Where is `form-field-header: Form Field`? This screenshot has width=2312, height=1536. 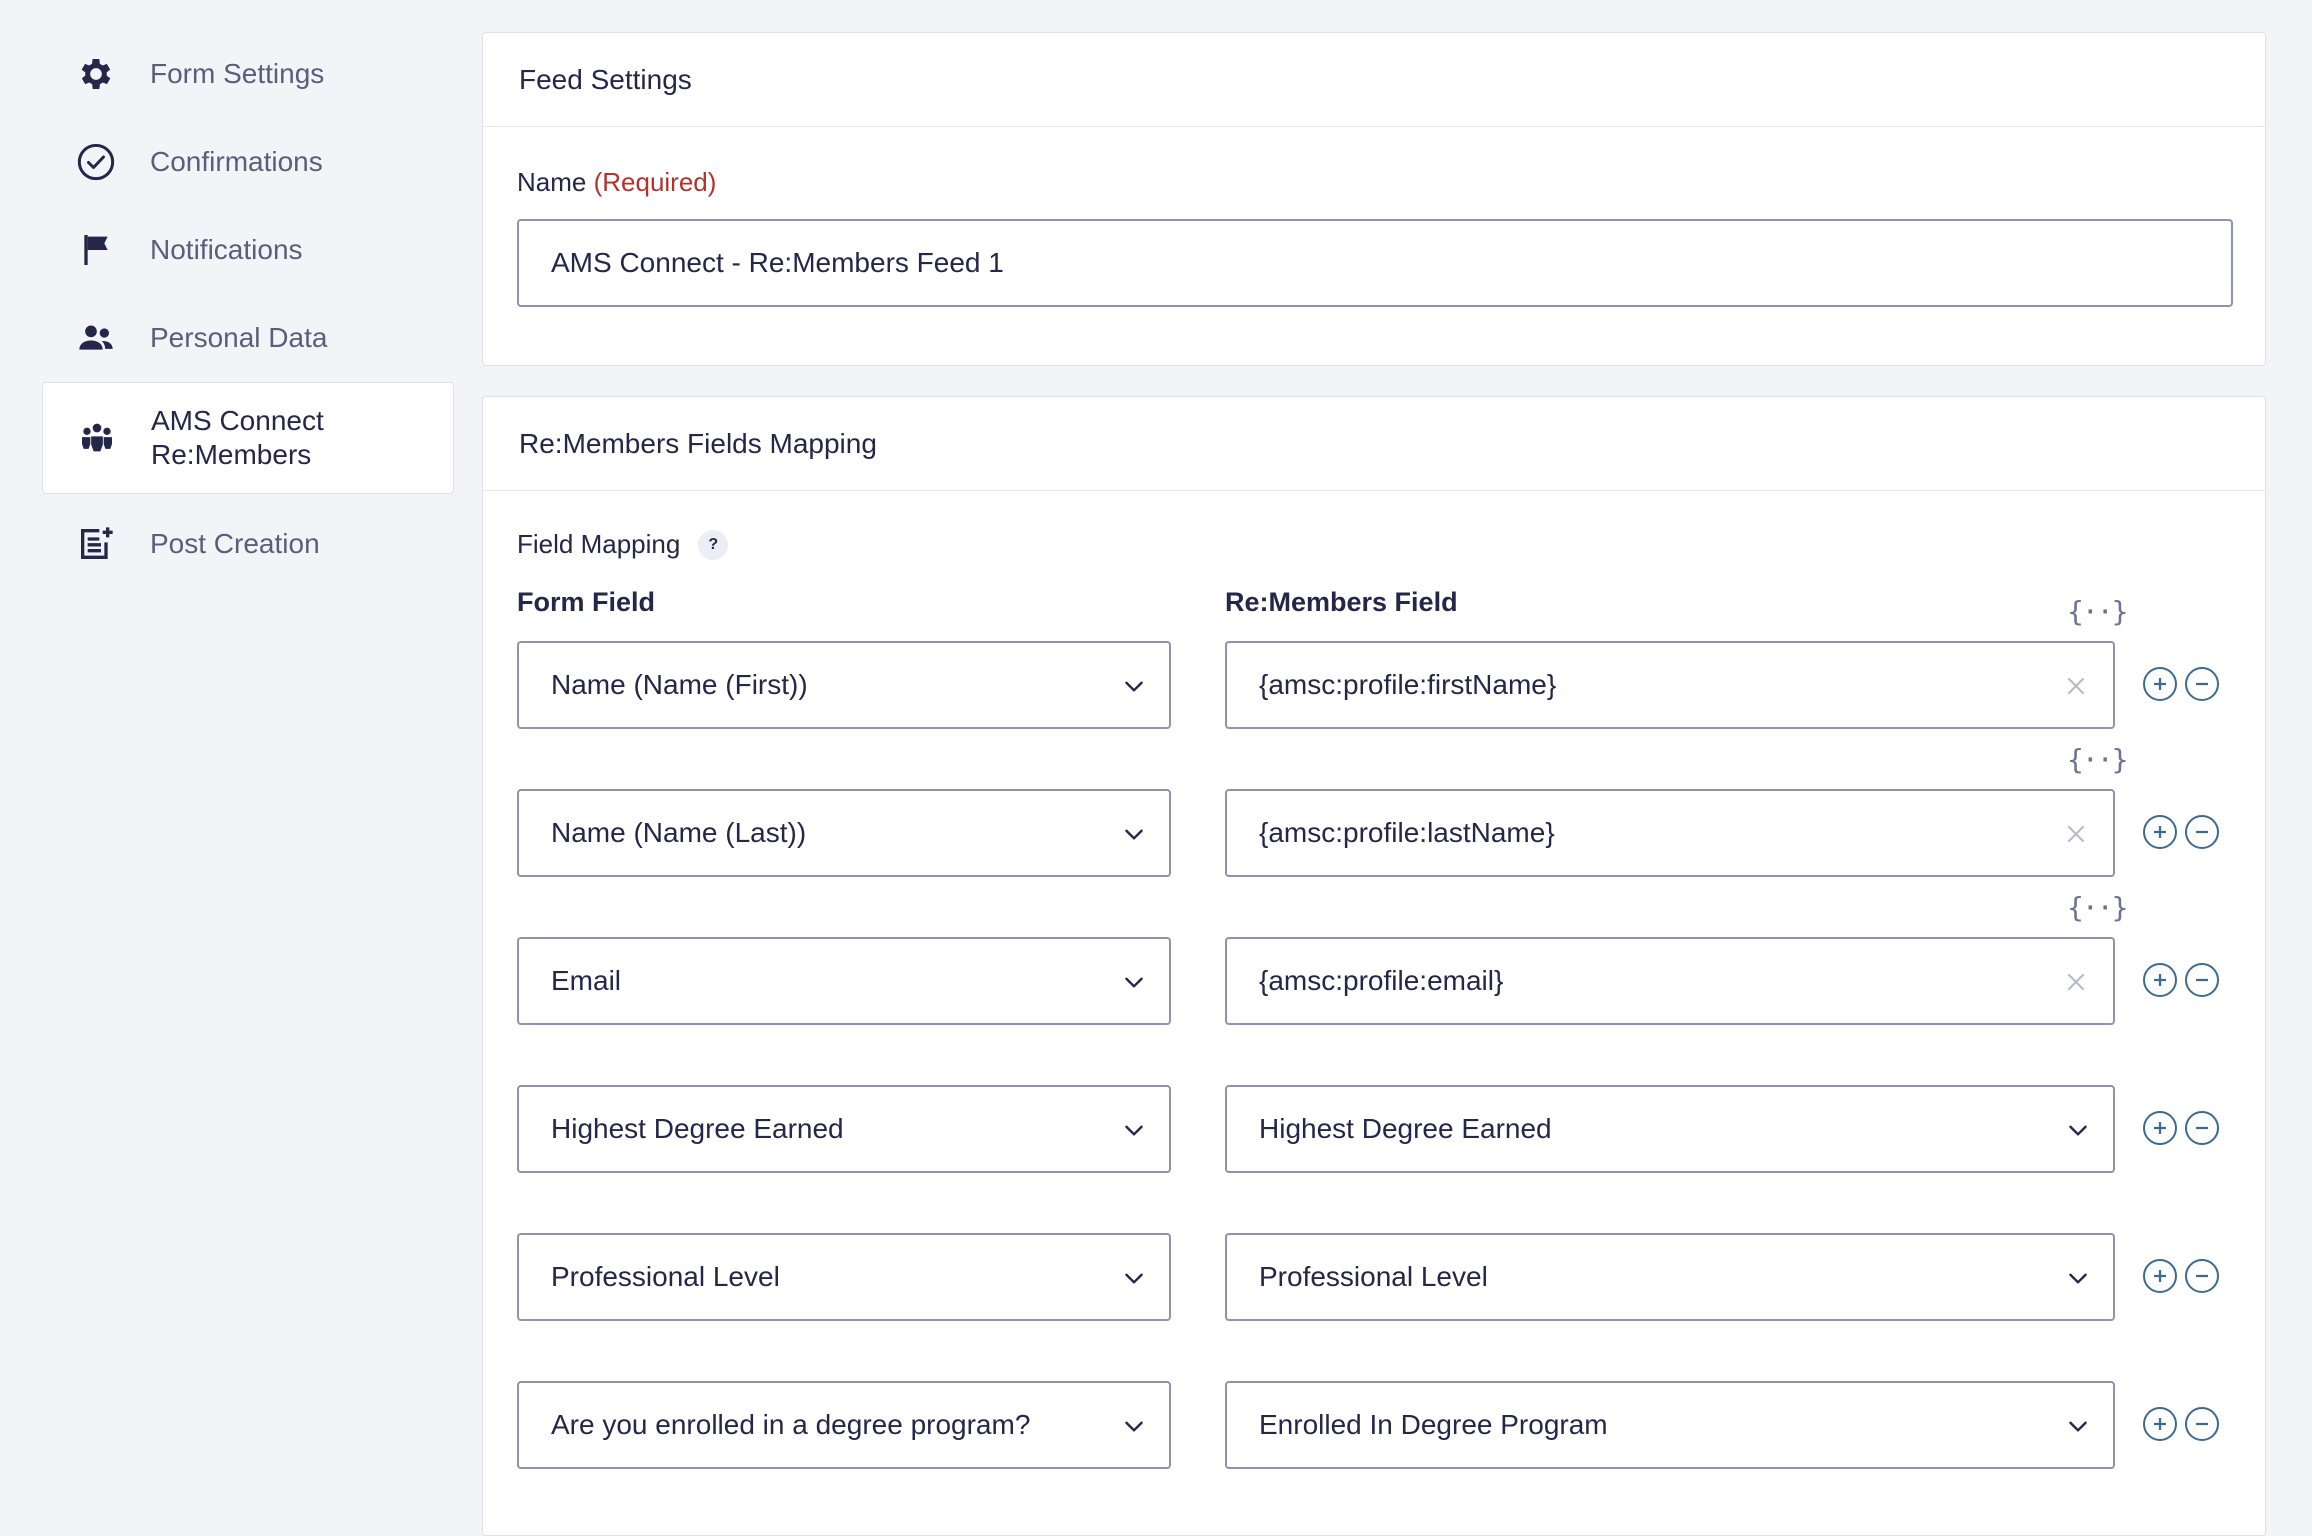
form-field-header: Form Field is located at coordinates (586, 602).